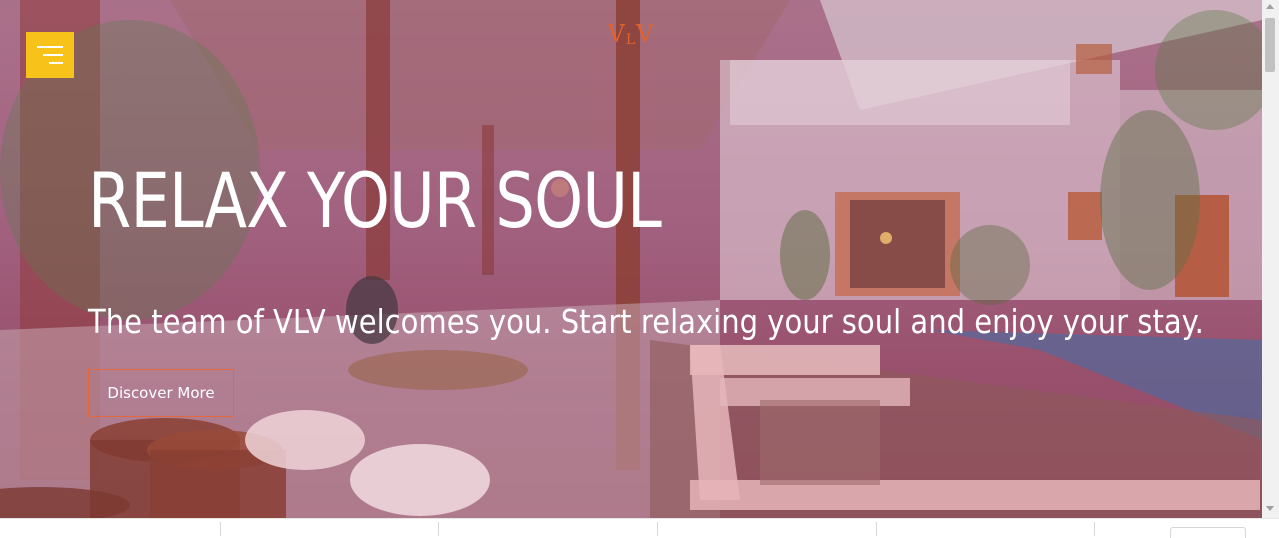 The width and height of the screenshot is (1279, 538). Describe the element at coordinates (1270, 6) in the screenshot. I see `scroll-up-arrow-icon` at that location.